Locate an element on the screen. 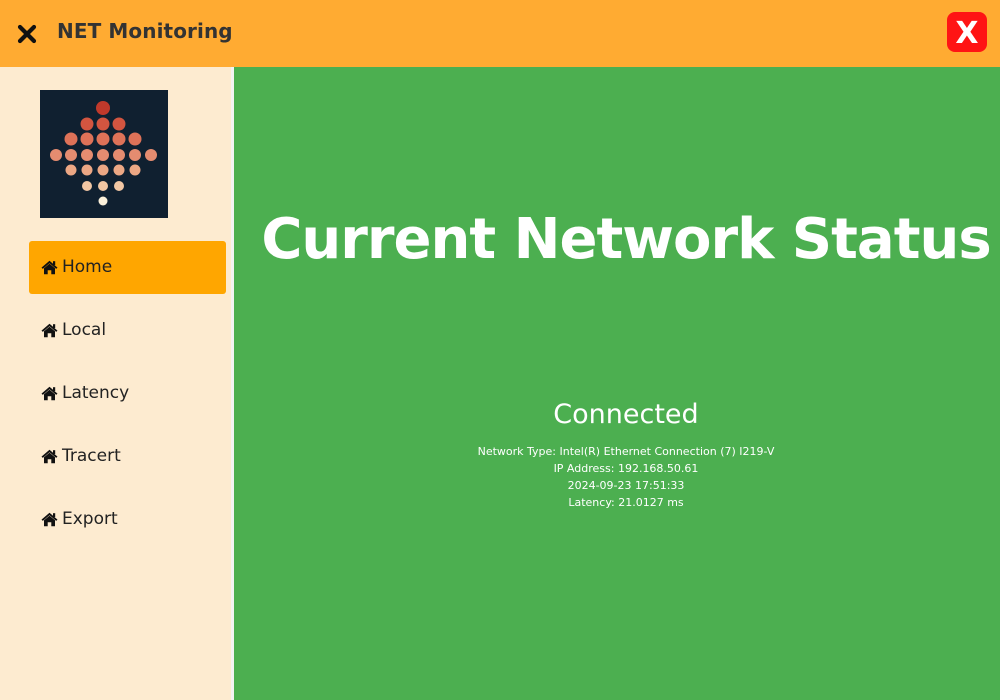 Image resolution: width=1000 pixels, height=700 pixels. sidebar-item-export: Export is located at coordinates (127, 519).